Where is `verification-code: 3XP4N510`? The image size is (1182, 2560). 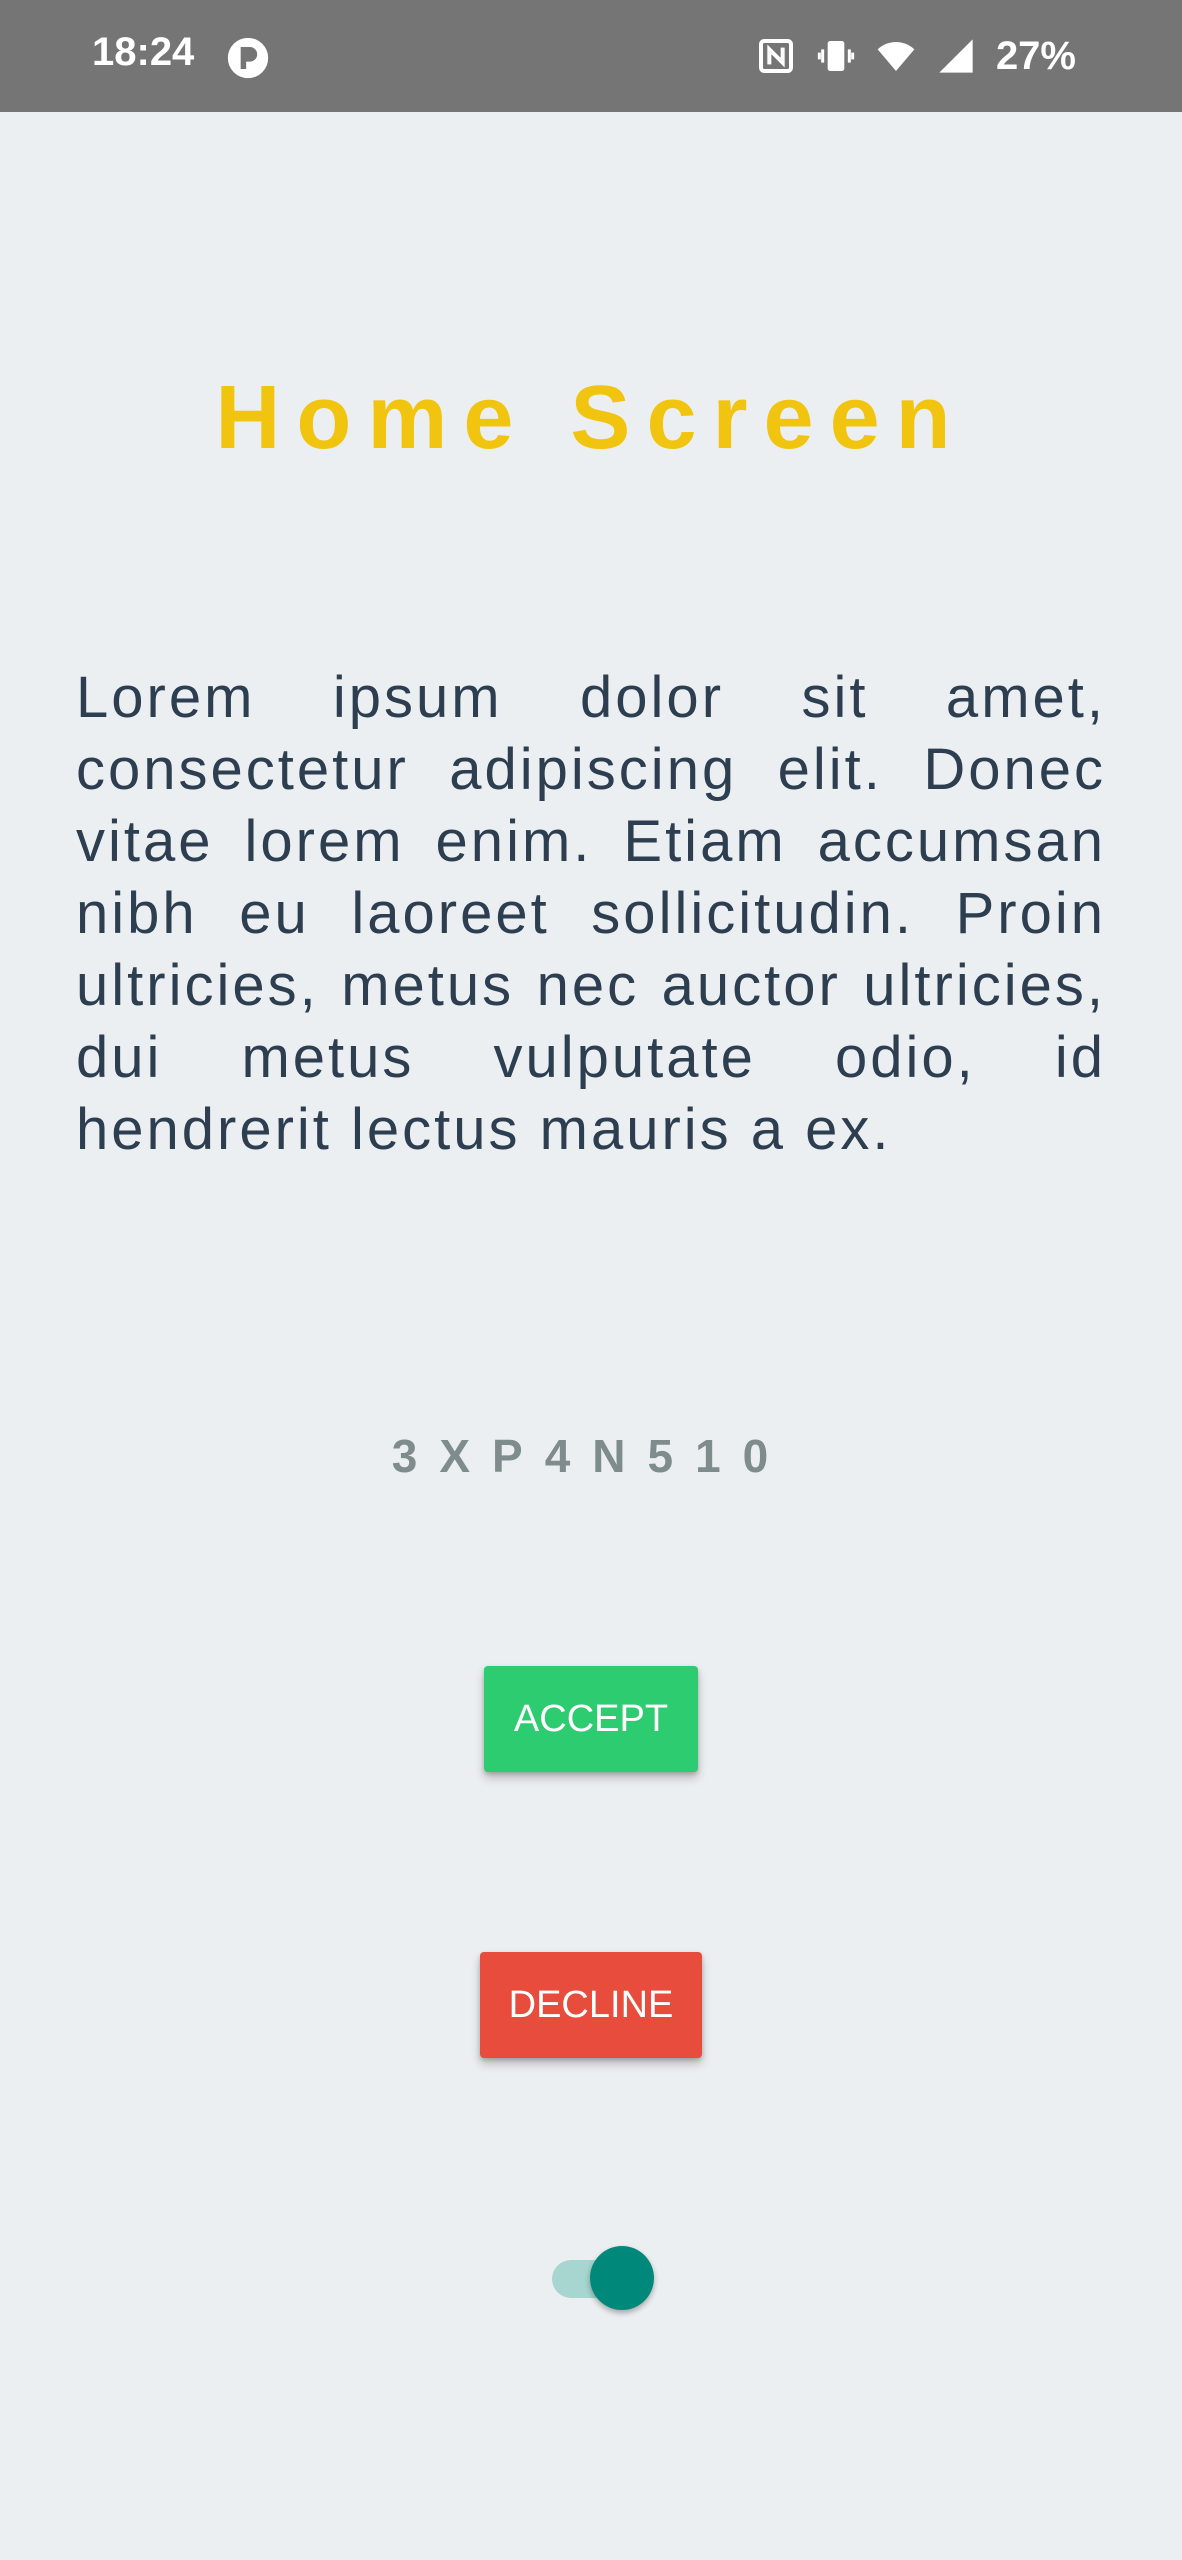
verification-code: 3XP4N510 is located at coordinates (591, 1456).